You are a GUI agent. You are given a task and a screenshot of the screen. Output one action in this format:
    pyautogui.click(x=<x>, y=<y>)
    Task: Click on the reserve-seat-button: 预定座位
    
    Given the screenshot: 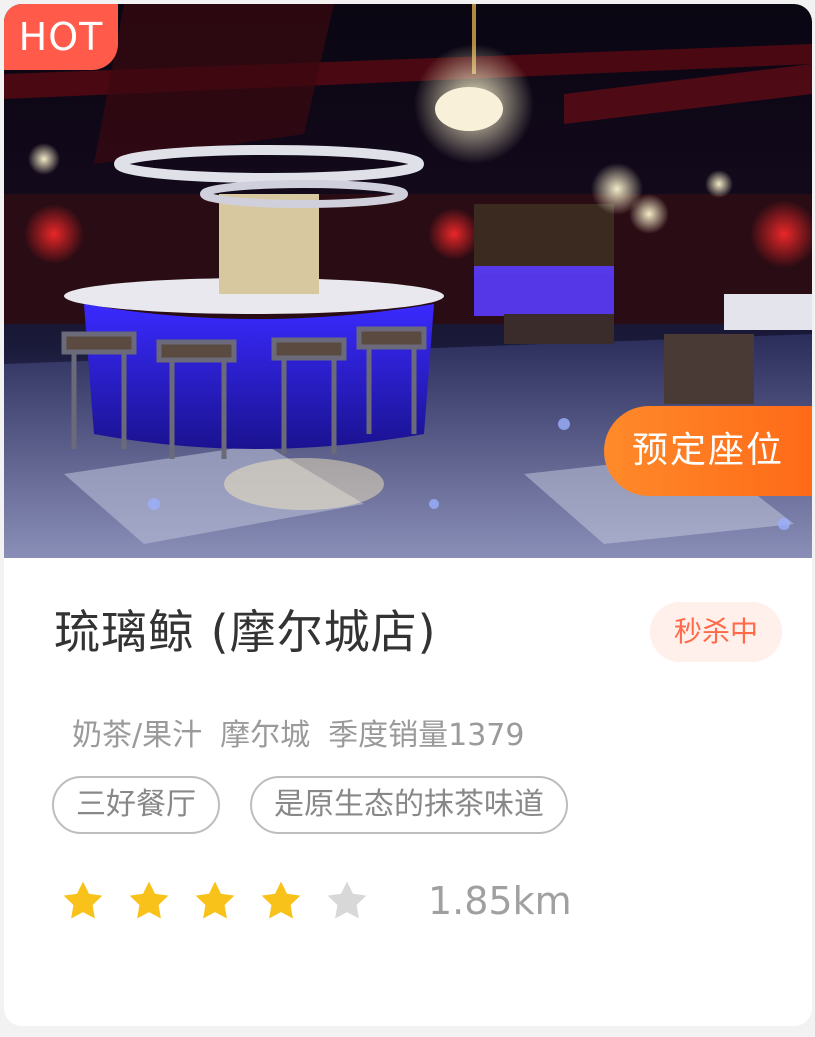 What is the action you would take?
    pyautogui.click(x=708, y=451)
    